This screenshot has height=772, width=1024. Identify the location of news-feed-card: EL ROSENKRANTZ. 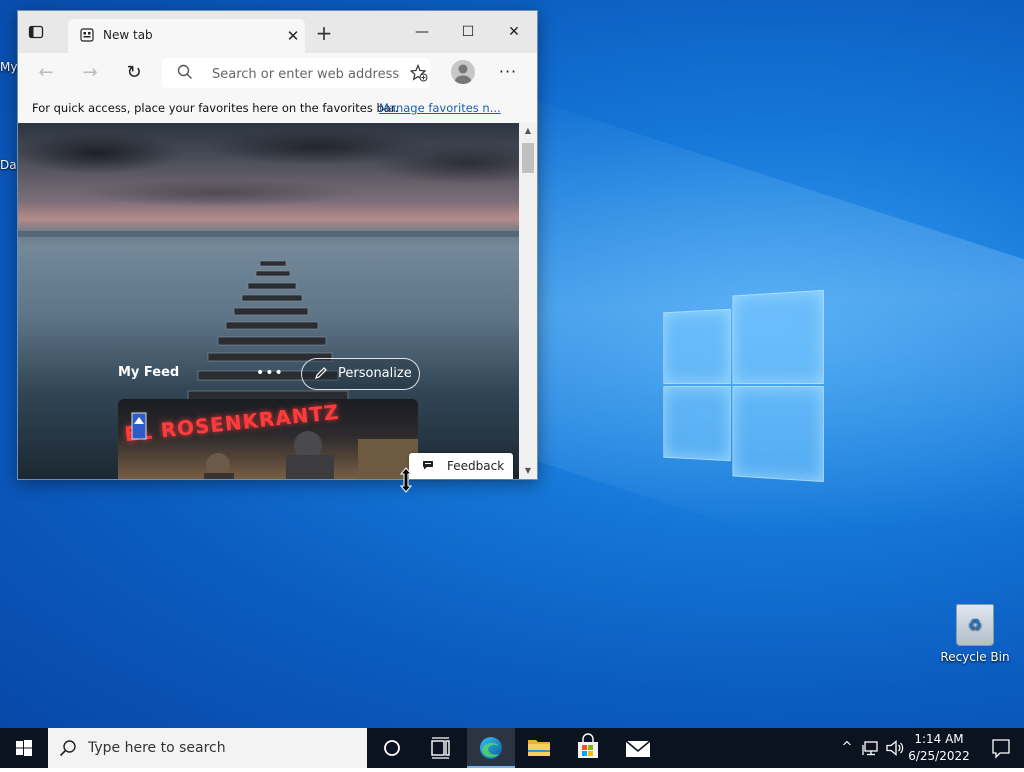
(268, 439).